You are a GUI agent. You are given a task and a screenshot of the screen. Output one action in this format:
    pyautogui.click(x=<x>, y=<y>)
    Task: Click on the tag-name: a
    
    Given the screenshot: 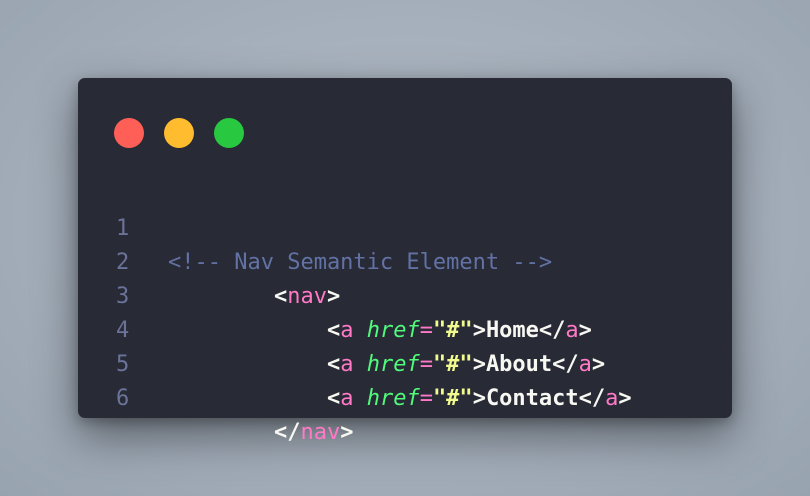 What is the action you would take?
    pyautogui.click(x=347, y=398)
    